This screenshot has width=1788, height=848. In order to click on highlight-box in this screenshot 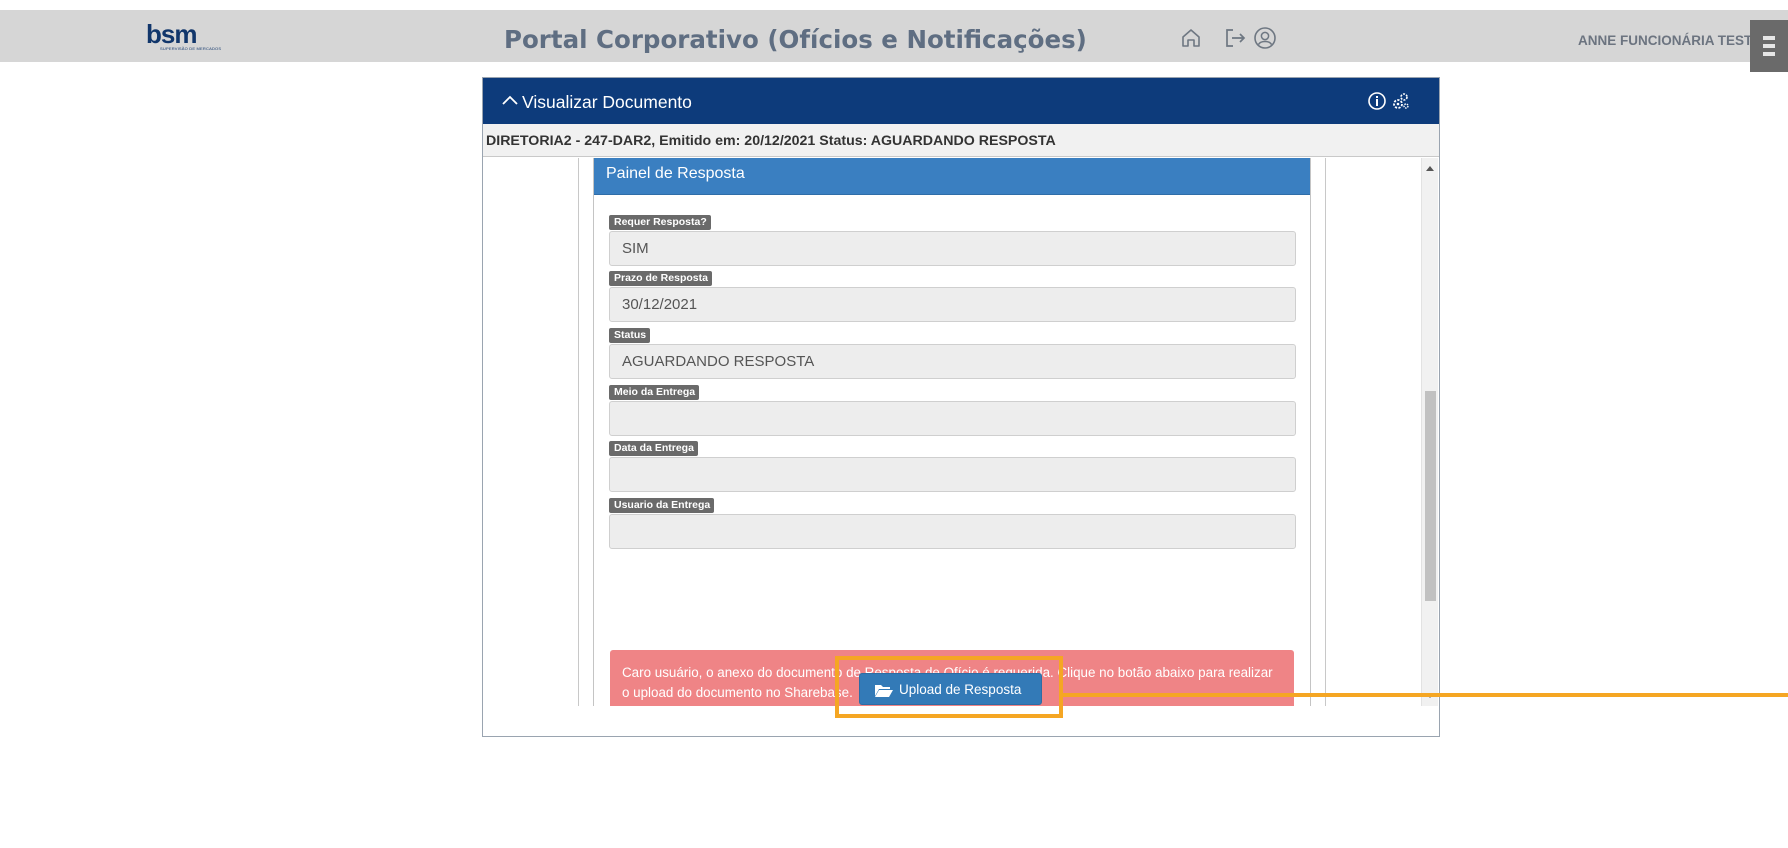, I will do `click(949, 687)`.